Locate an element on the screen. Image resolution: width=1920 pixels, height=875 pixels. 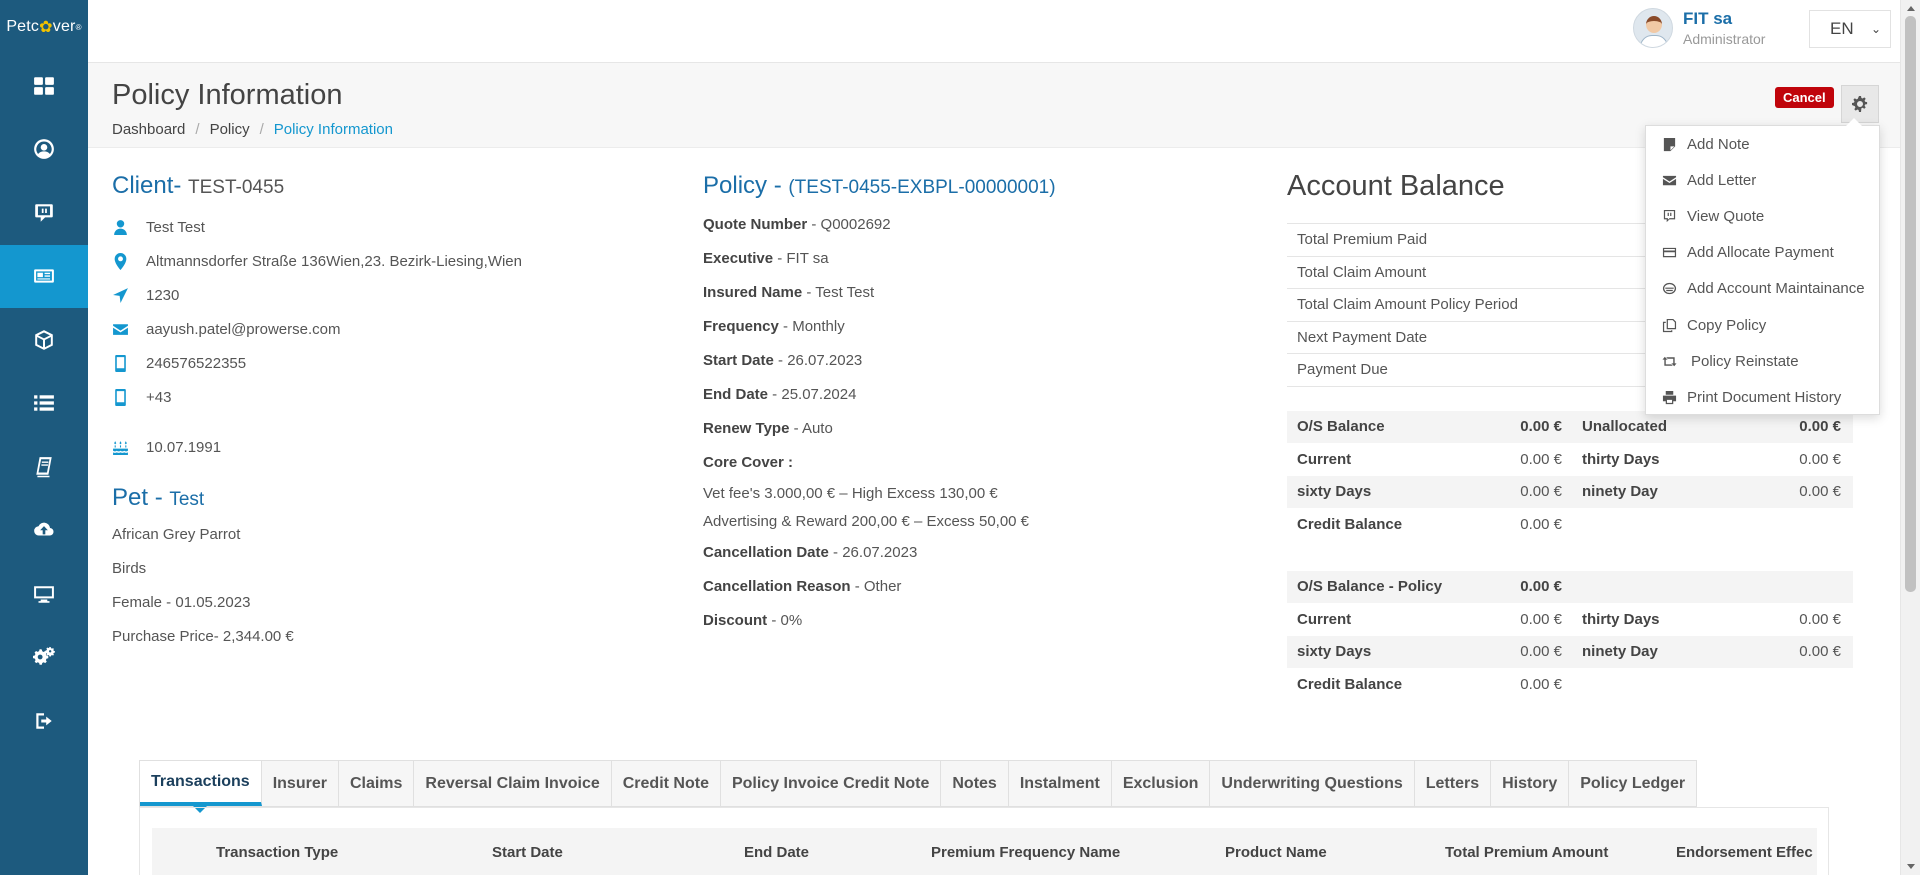
policy-field-start-date: Start Date - 26.07.2023 is located at coordinates (783, 360).